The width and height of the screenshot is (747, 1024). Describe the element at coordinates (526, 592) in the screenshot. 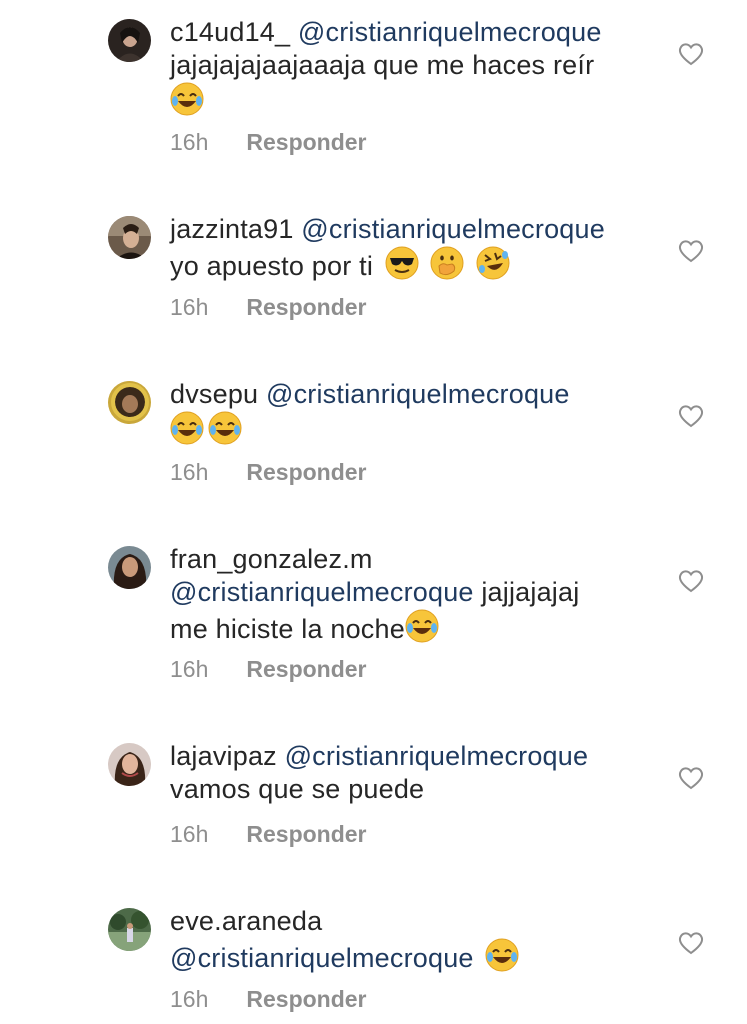

I see `comment-text-inline: jajjajajaj` at that location.